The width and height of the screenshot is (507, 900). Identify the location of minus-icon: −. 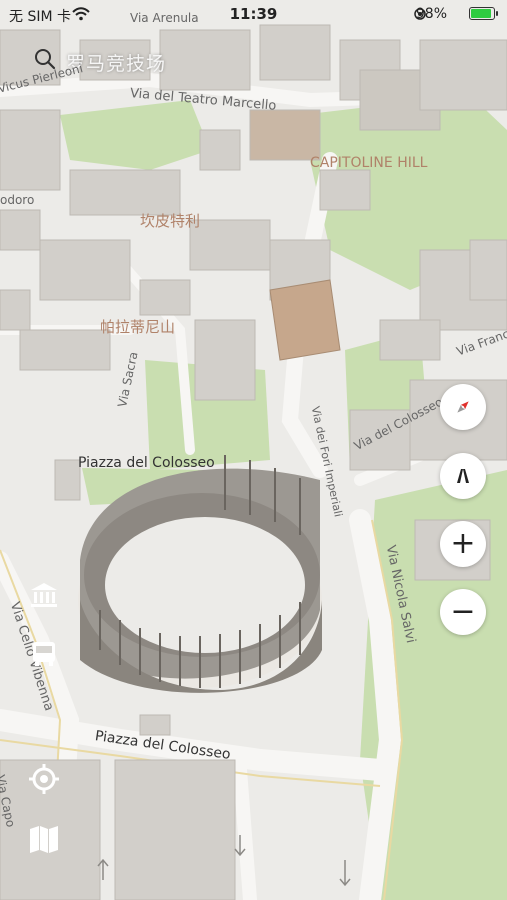
(463, 611).